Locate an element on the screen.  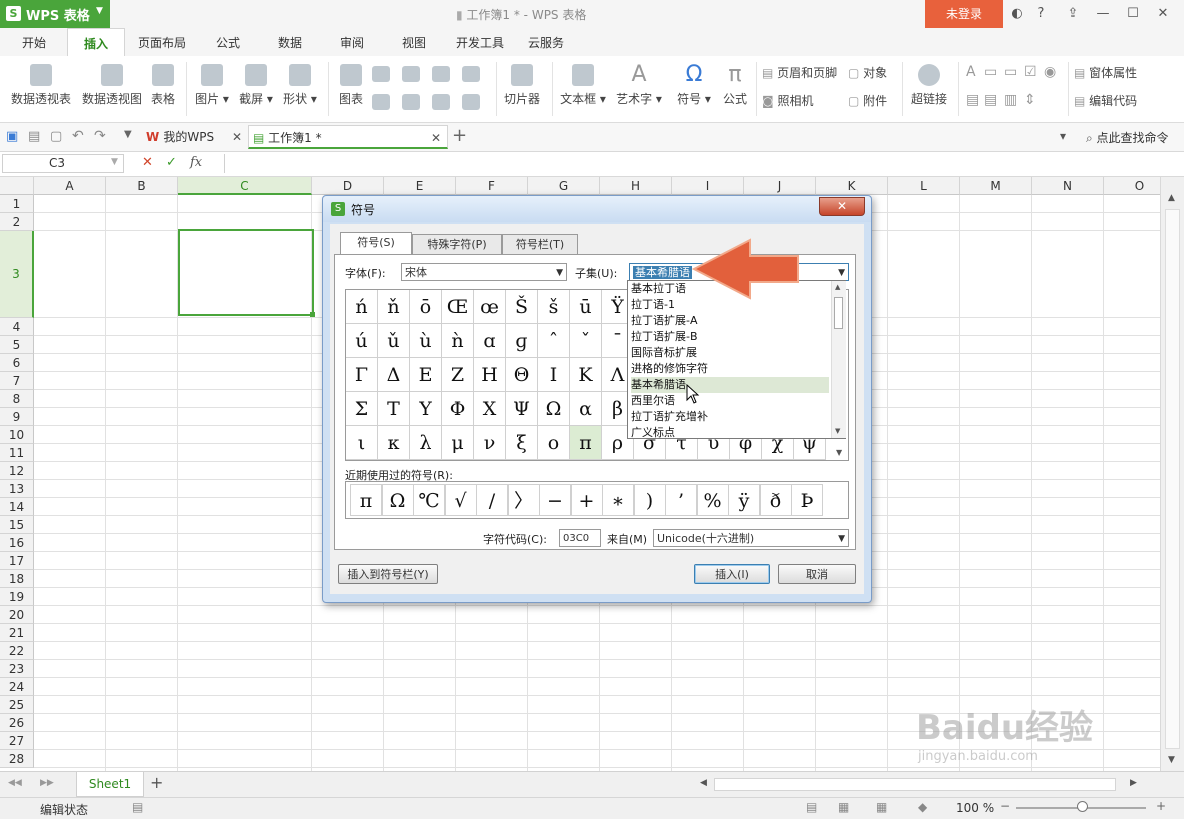
line-chart-icon is located at coordinates (441, 74).